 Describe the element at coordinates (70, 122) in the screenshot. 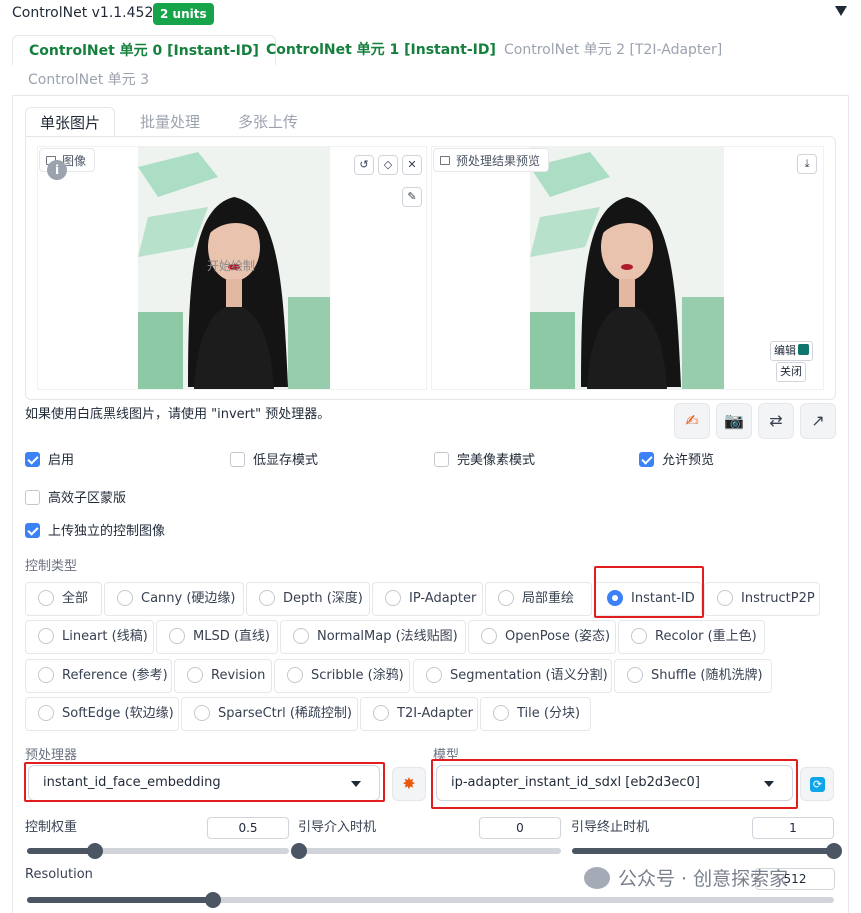

I see `tab-single-image: 单张图片` at that location.